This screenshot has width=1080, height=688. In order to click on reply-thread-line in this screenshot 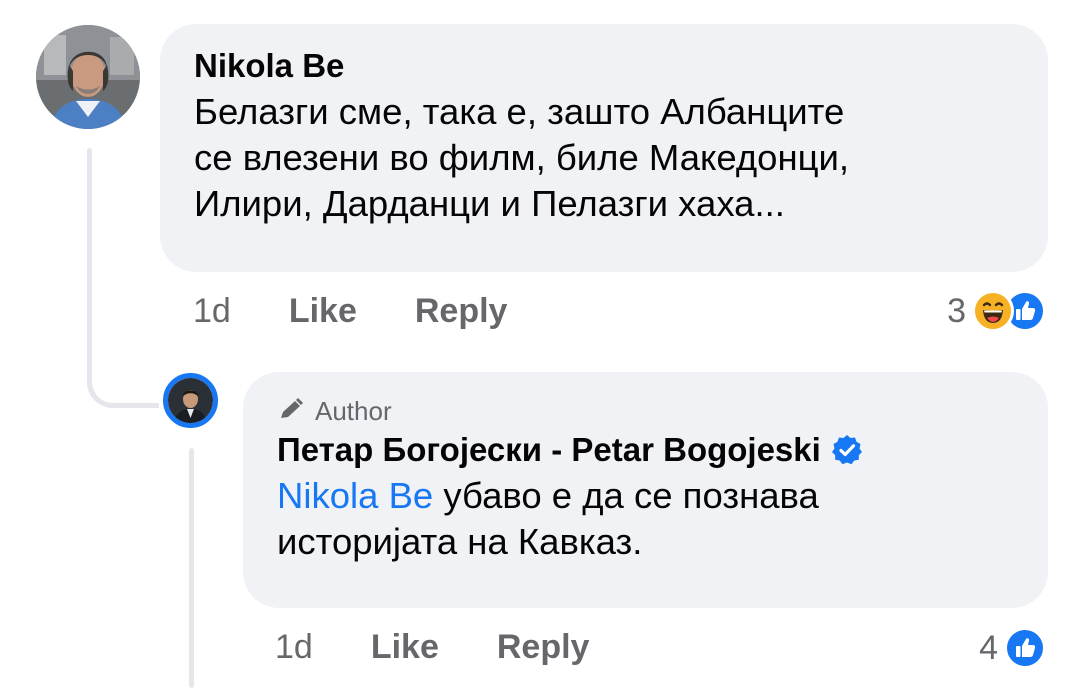, I will do `click(191, 568)`.